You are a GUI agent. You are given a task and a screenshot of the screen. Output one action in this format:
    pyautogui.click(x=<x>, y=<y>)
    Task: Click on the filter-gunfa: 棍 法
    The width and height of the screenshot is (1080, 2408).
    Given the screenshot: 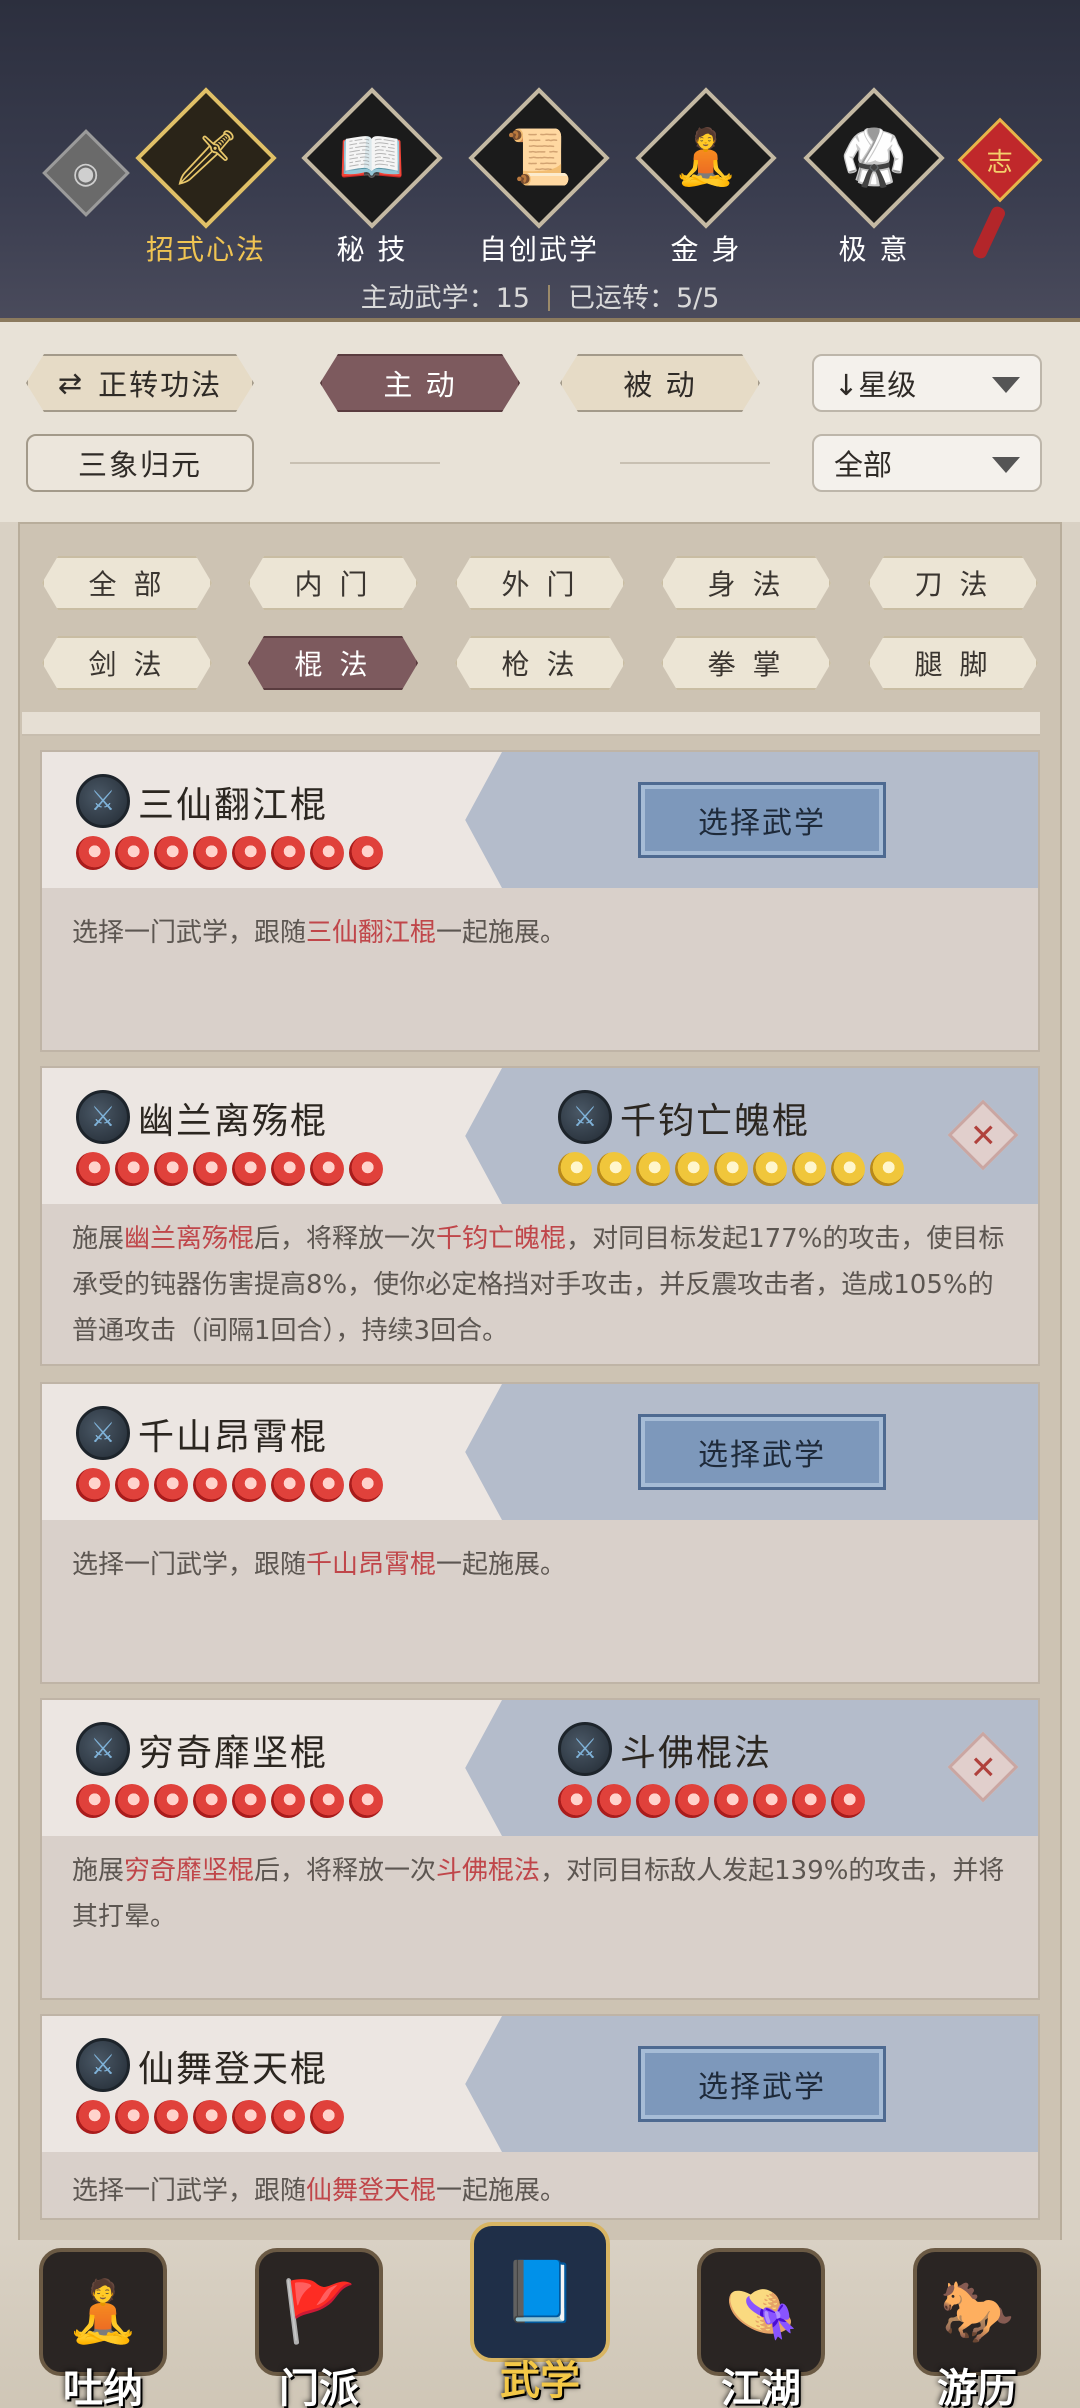 What is the action you would take?
    pyautogui.click(x=333, y=663)
    